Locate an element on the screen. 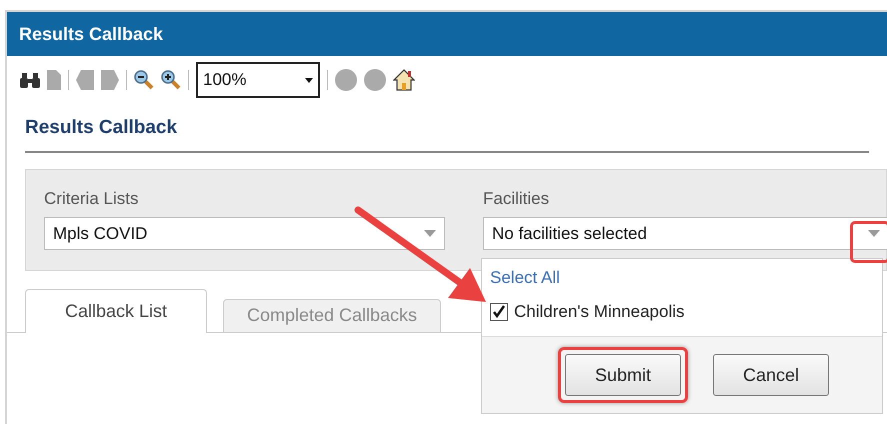 This screenshot has width=887, height=424. tab: Callback List is located at coordinates (116, 310).